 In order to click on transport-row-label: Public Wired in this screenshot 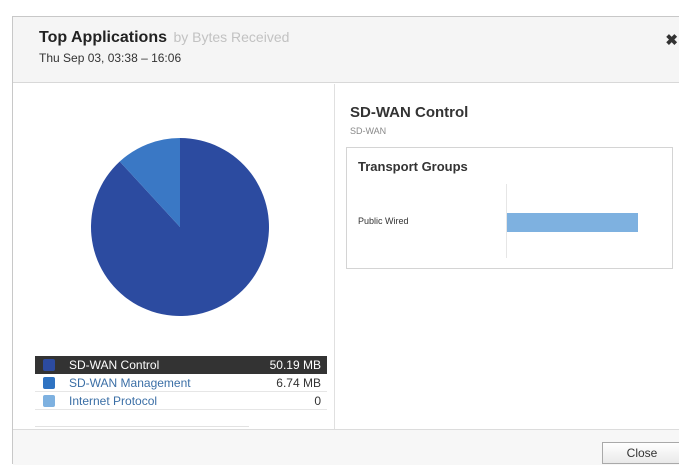, I will do `click(383, 221)`.